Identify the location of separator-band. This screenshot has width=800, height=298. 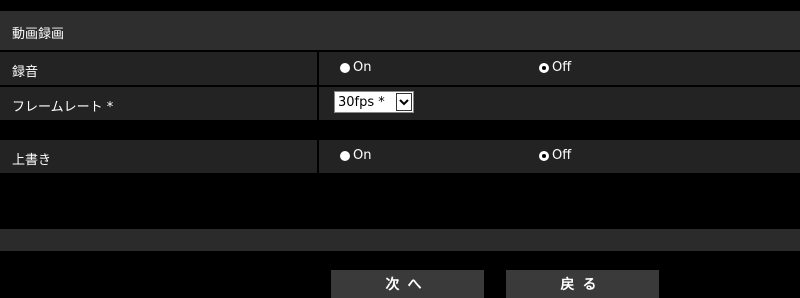
(400, 240).